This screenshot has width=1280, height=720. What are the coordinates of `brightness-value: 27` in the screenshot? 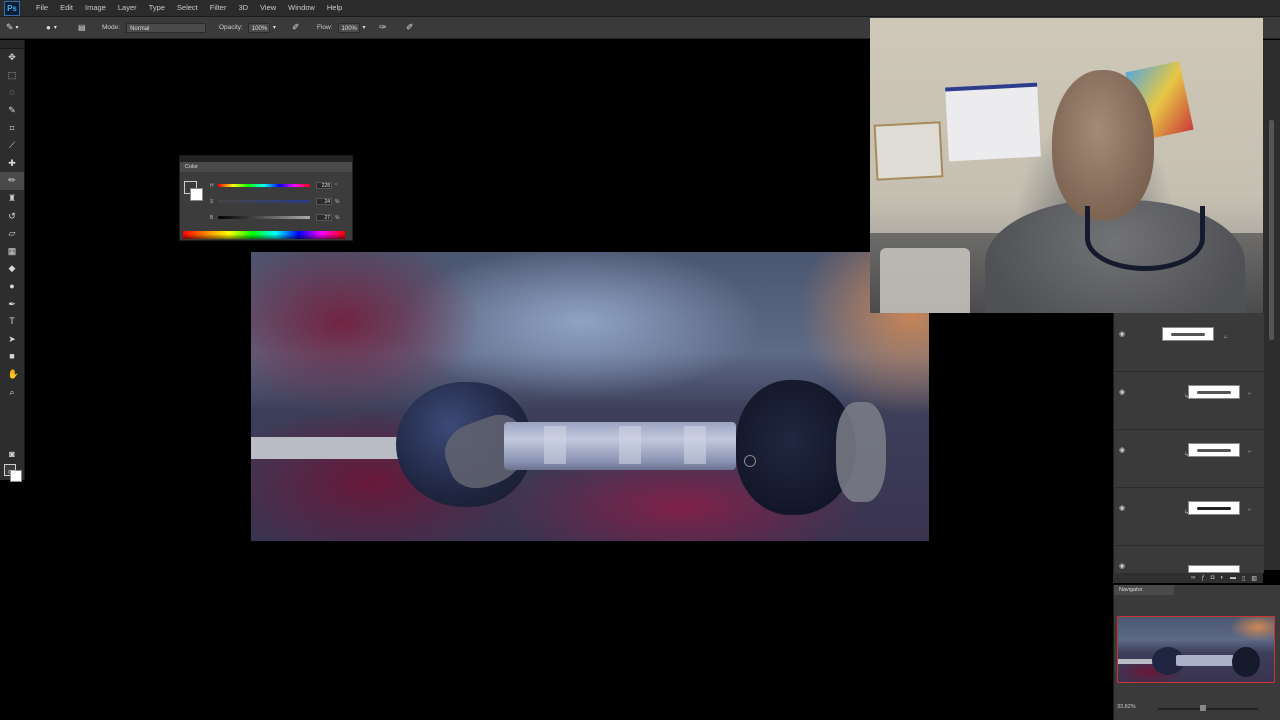 It's located at (324, 217).